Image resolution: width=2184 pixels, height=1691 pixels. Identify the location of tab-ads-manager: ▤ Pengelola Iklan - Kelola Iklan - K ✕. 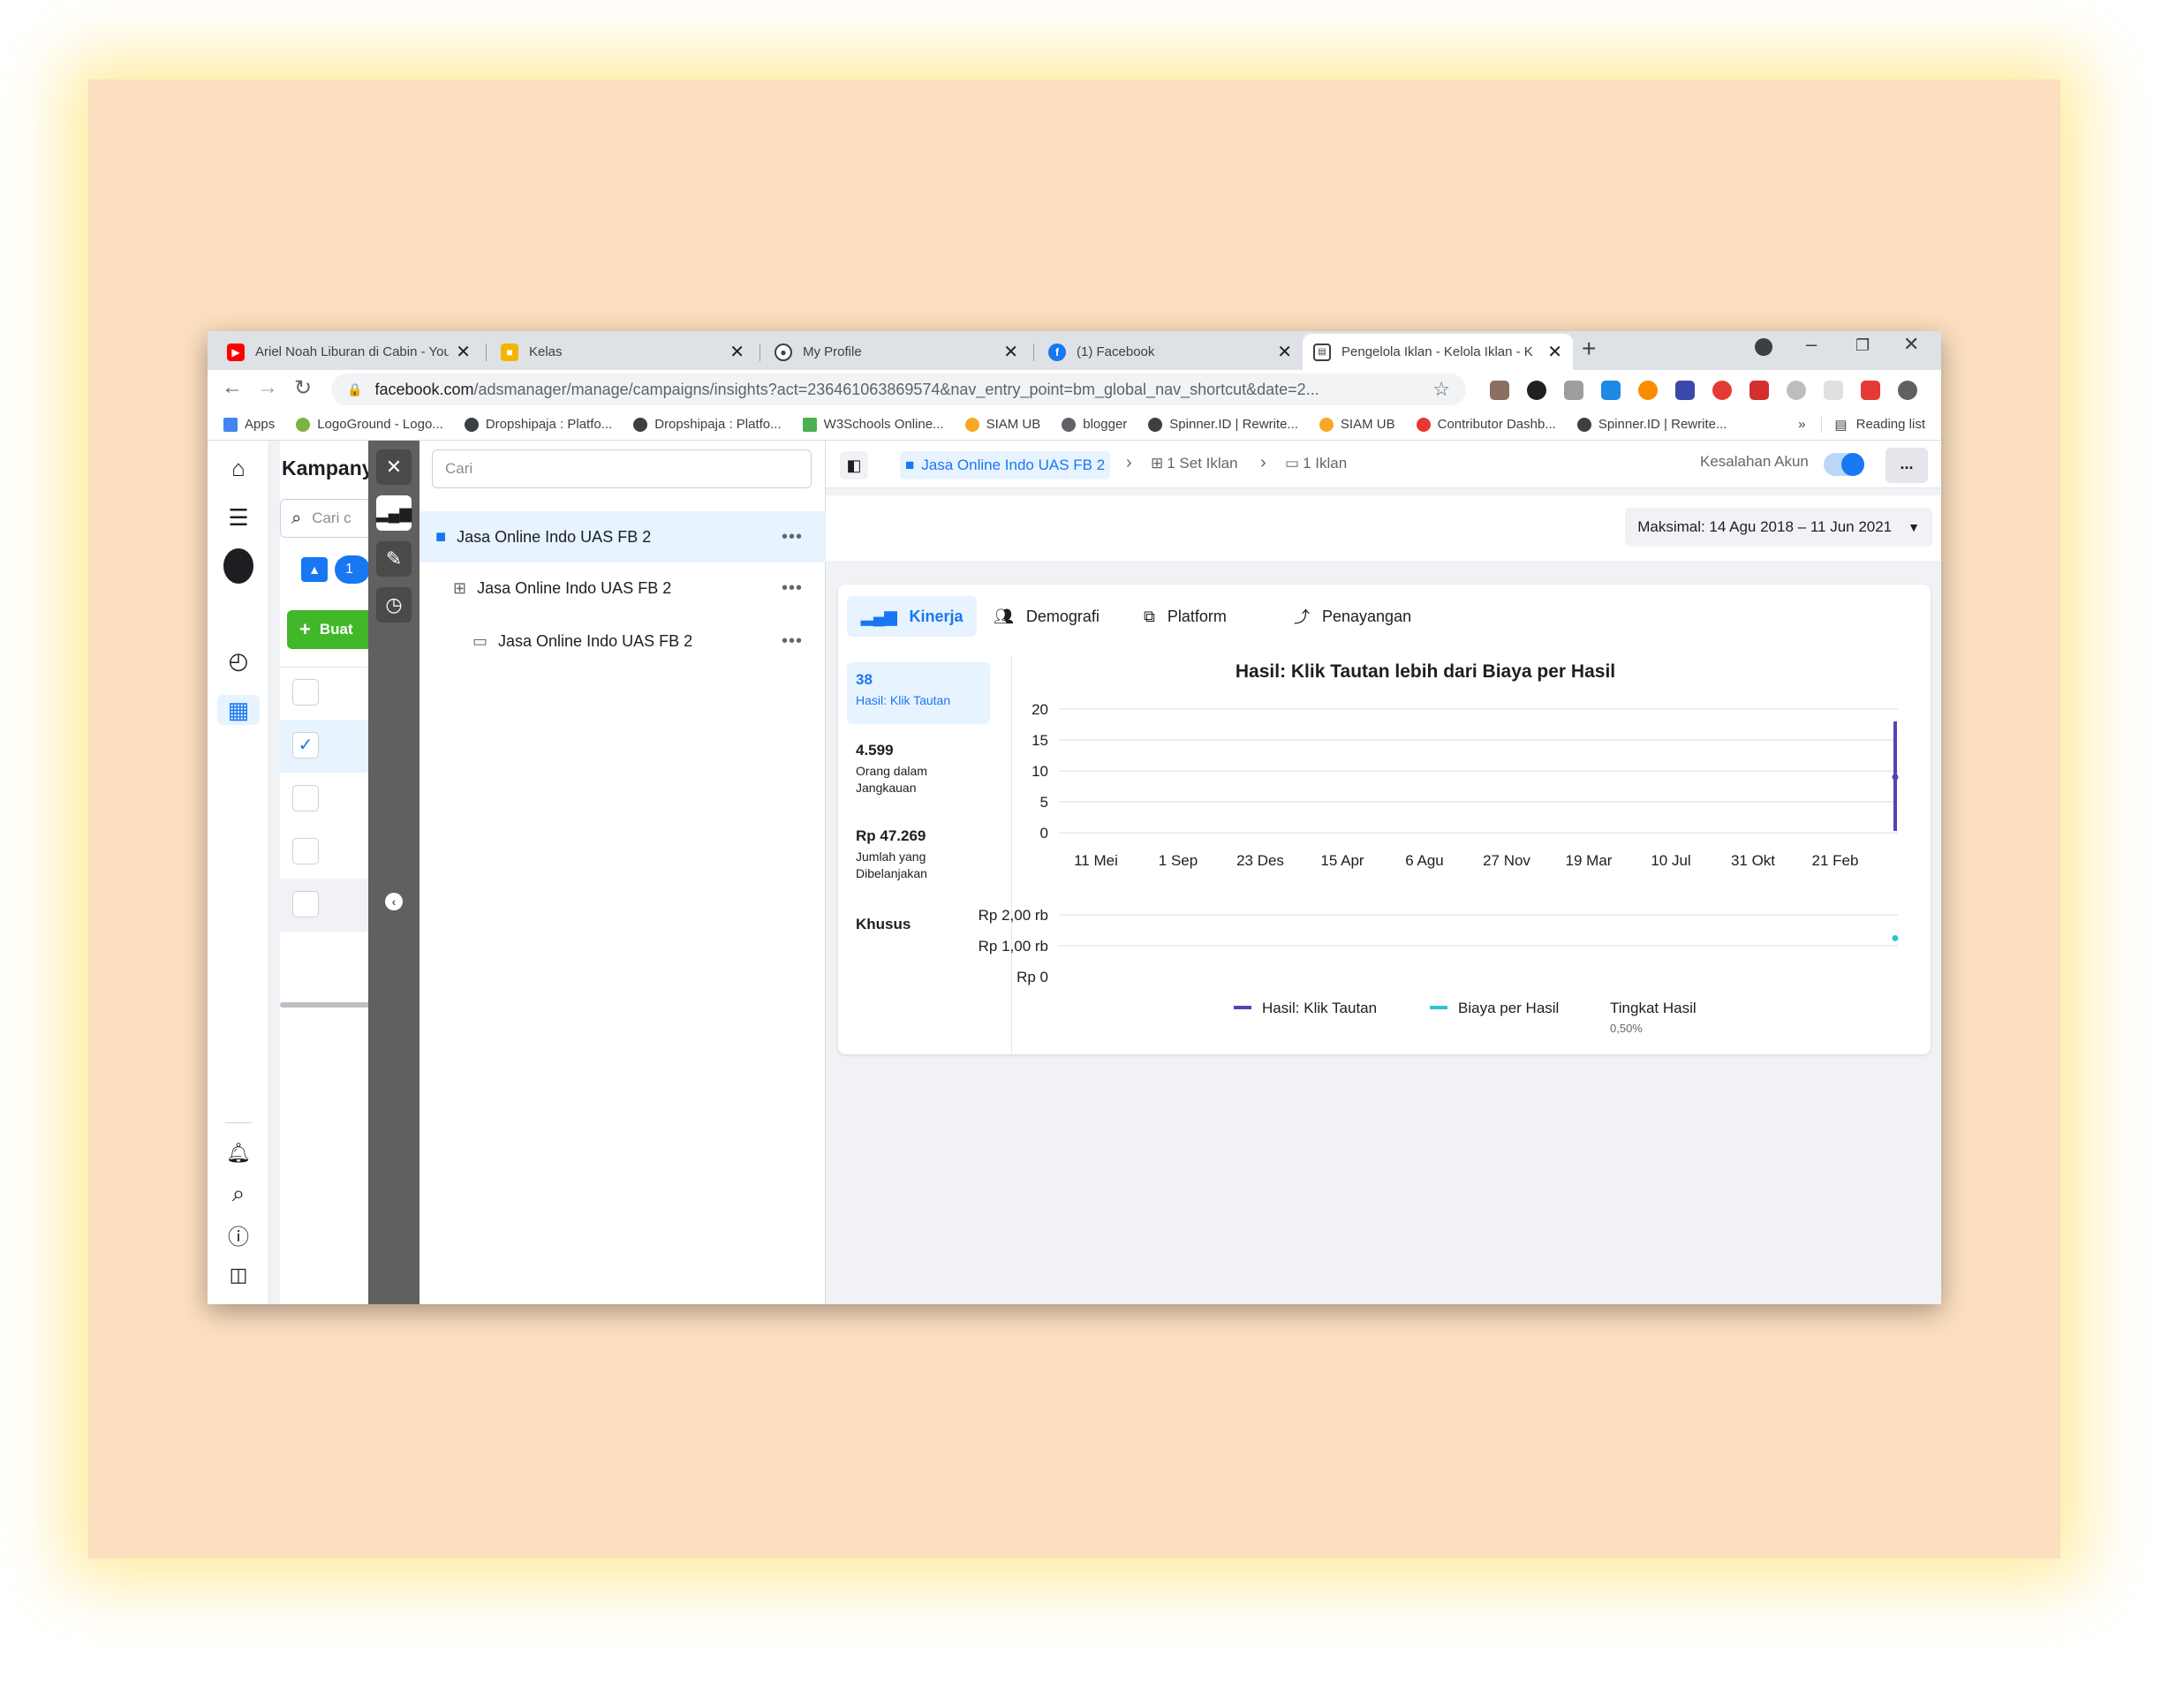
(1438, 352).